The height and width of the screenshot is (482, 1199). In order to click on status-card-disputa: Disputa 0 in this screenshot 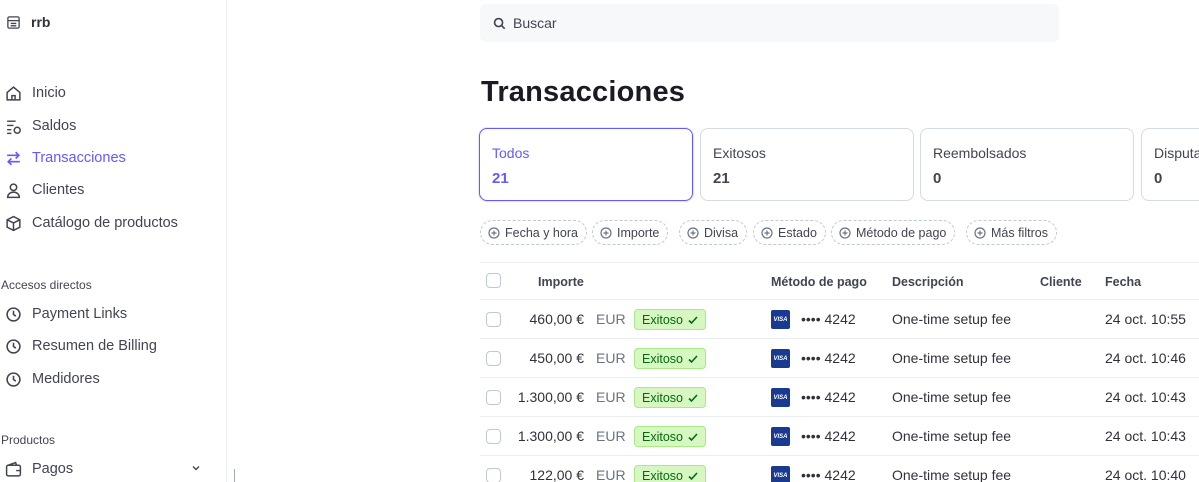, I will do `click(1170, 164)`.